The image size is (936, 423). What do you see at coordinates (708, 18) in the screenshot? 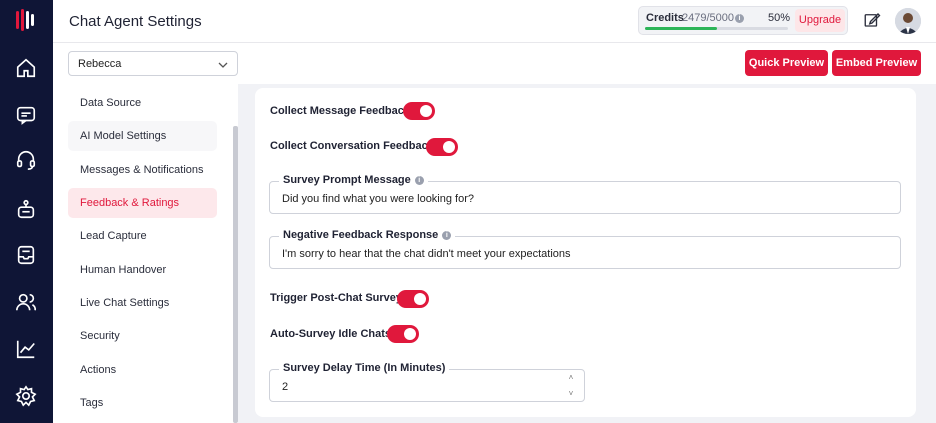
I see `credits-count: 2479/5000` at bounding box center [708, 18].